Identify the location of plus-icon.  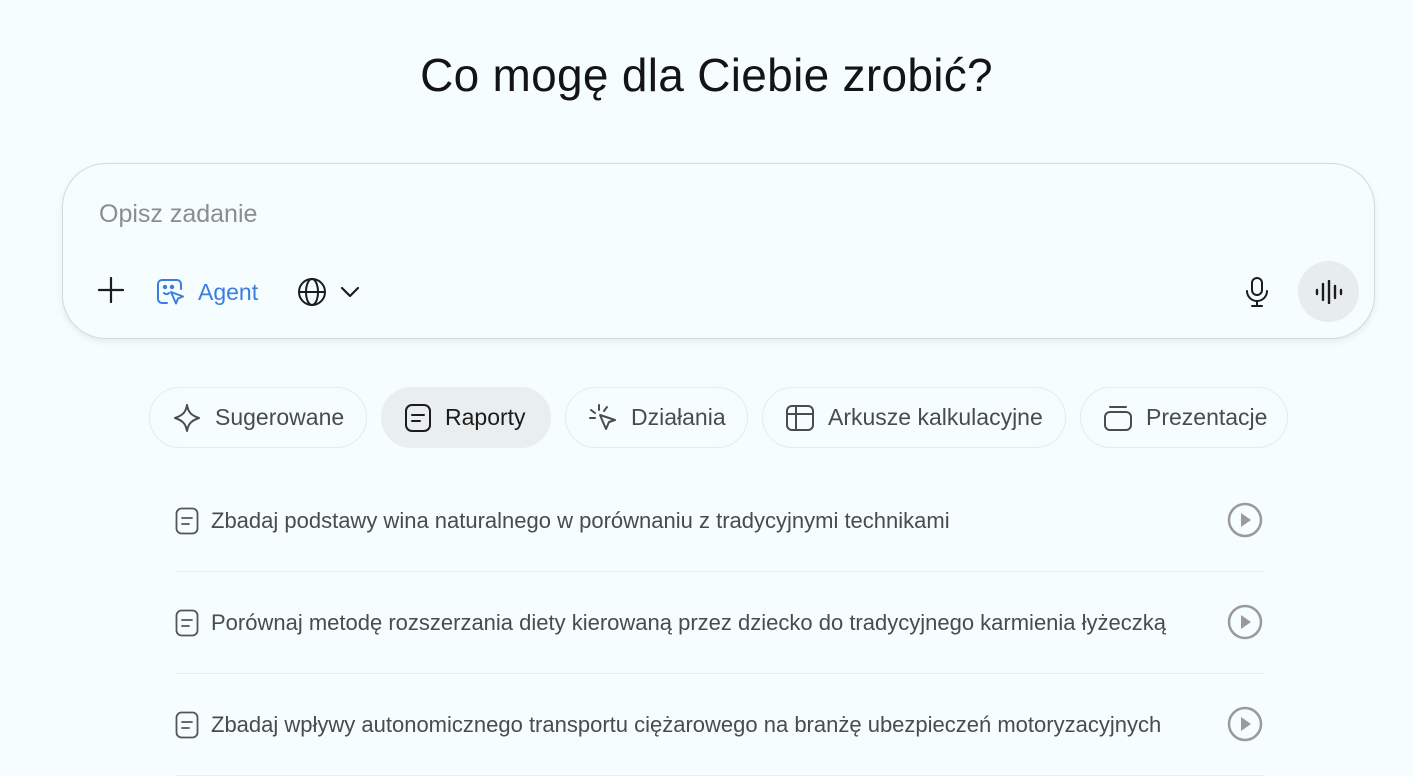
(111, 290).